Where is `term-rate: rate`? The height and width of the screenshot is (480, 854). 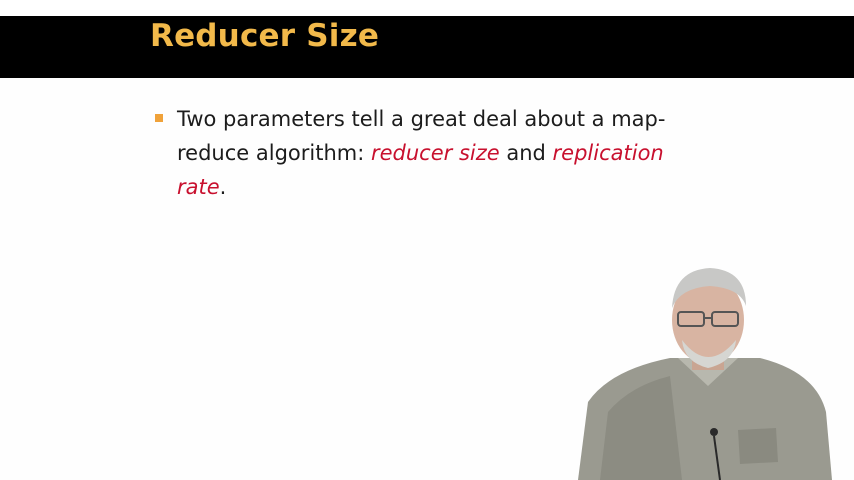
term-rate: rate is located at coordinates (198, 187).